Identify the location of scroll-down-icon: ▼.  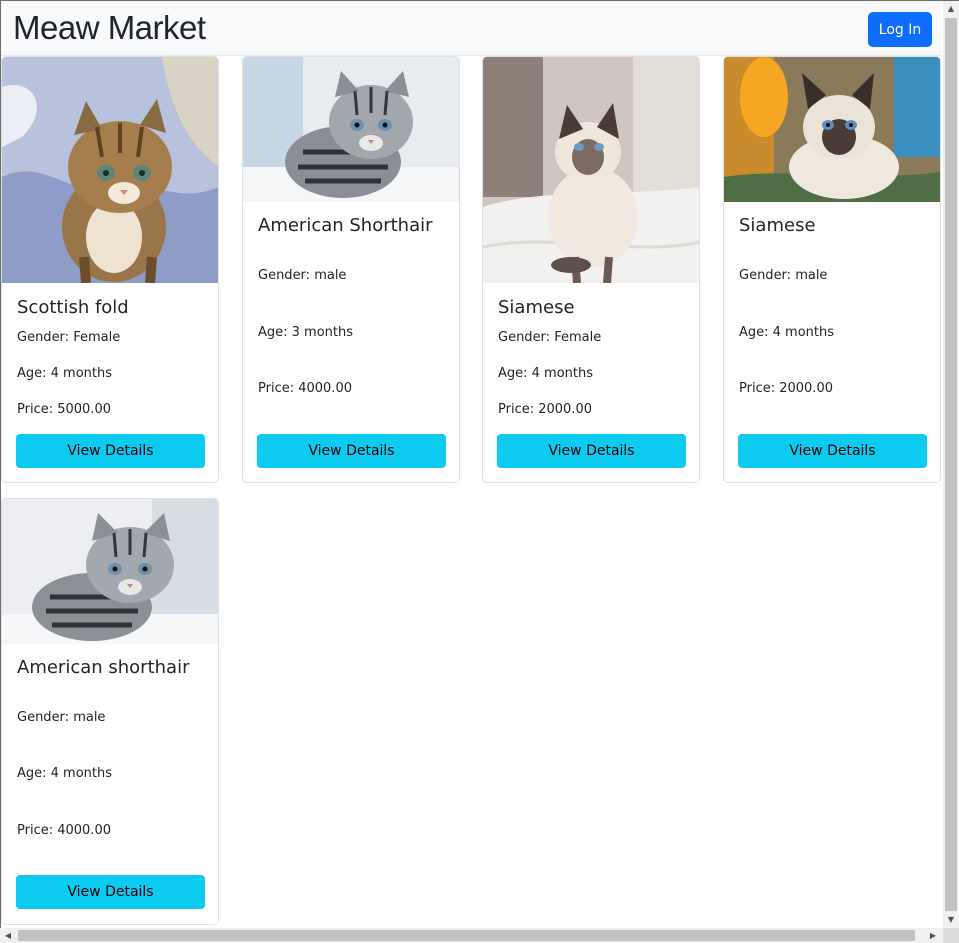
(951, 920).